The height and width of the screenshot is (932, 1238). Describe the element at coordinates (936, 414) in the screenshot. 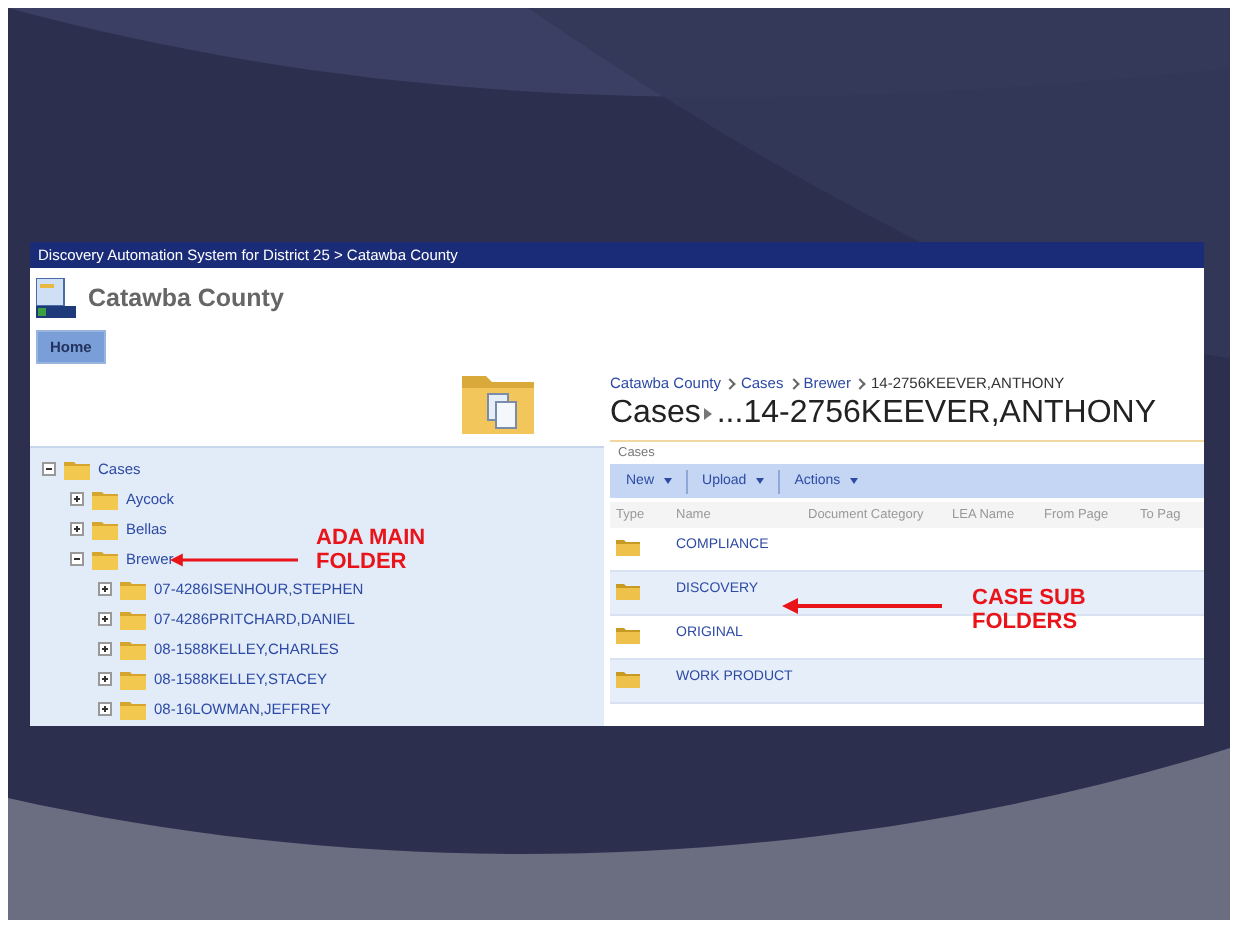

I see `page-title: ...14-2756KEEVER,ANTHONY` at that location.